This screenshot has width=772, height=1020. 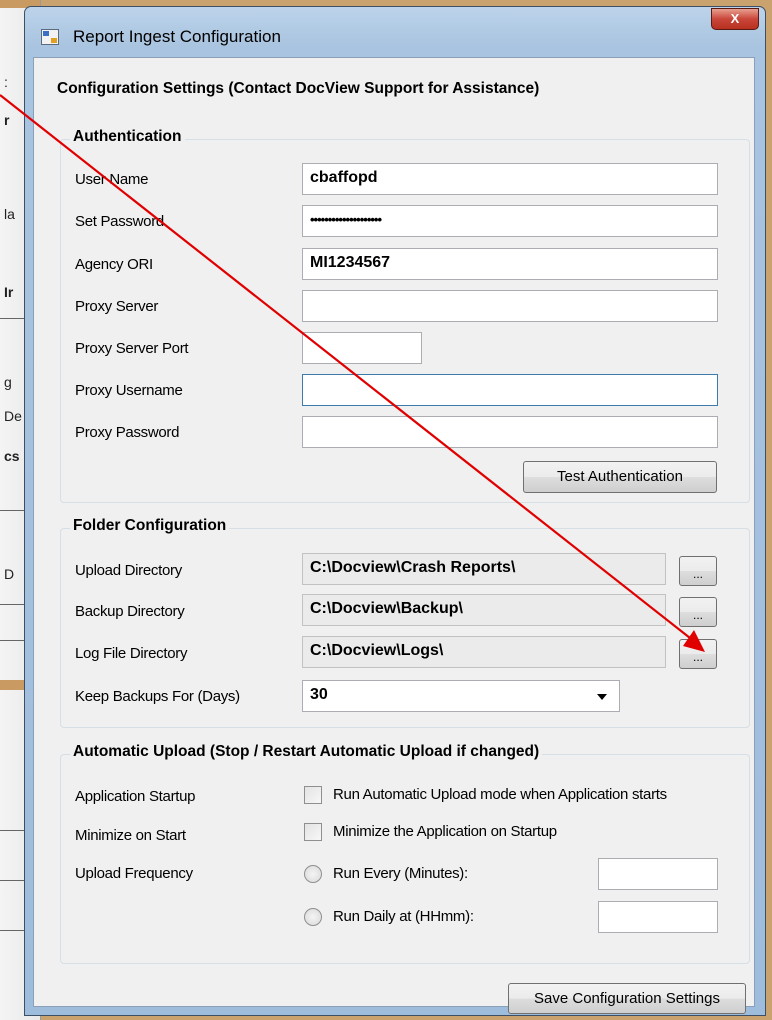 I want to click on background-text: D, so click(x=9, y=574).